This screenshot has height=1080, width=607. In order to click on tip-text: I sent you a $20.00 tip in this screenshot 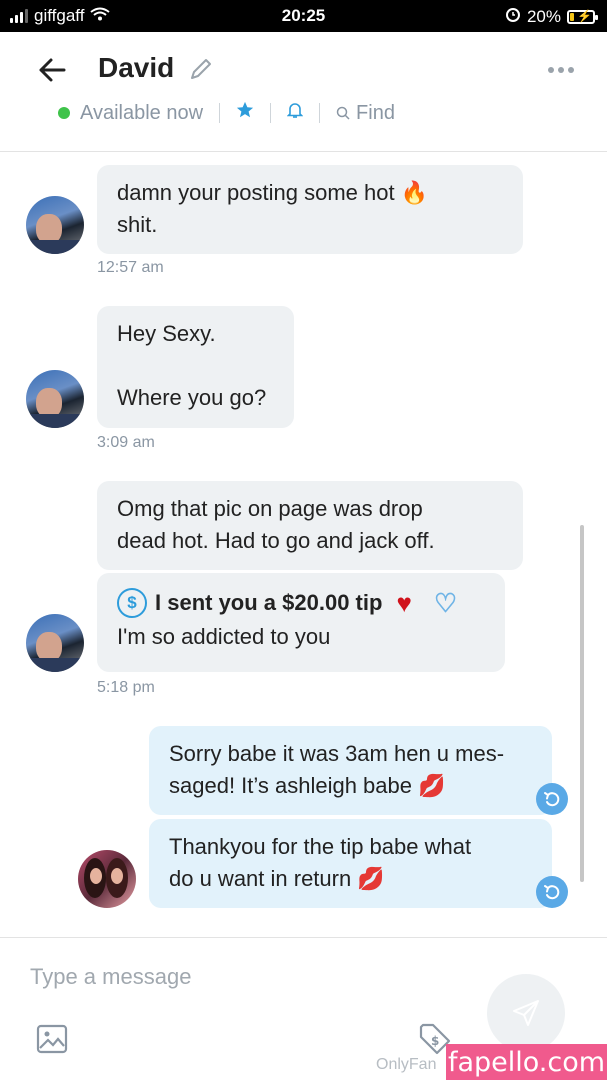, I will do `click(269, 602)`.